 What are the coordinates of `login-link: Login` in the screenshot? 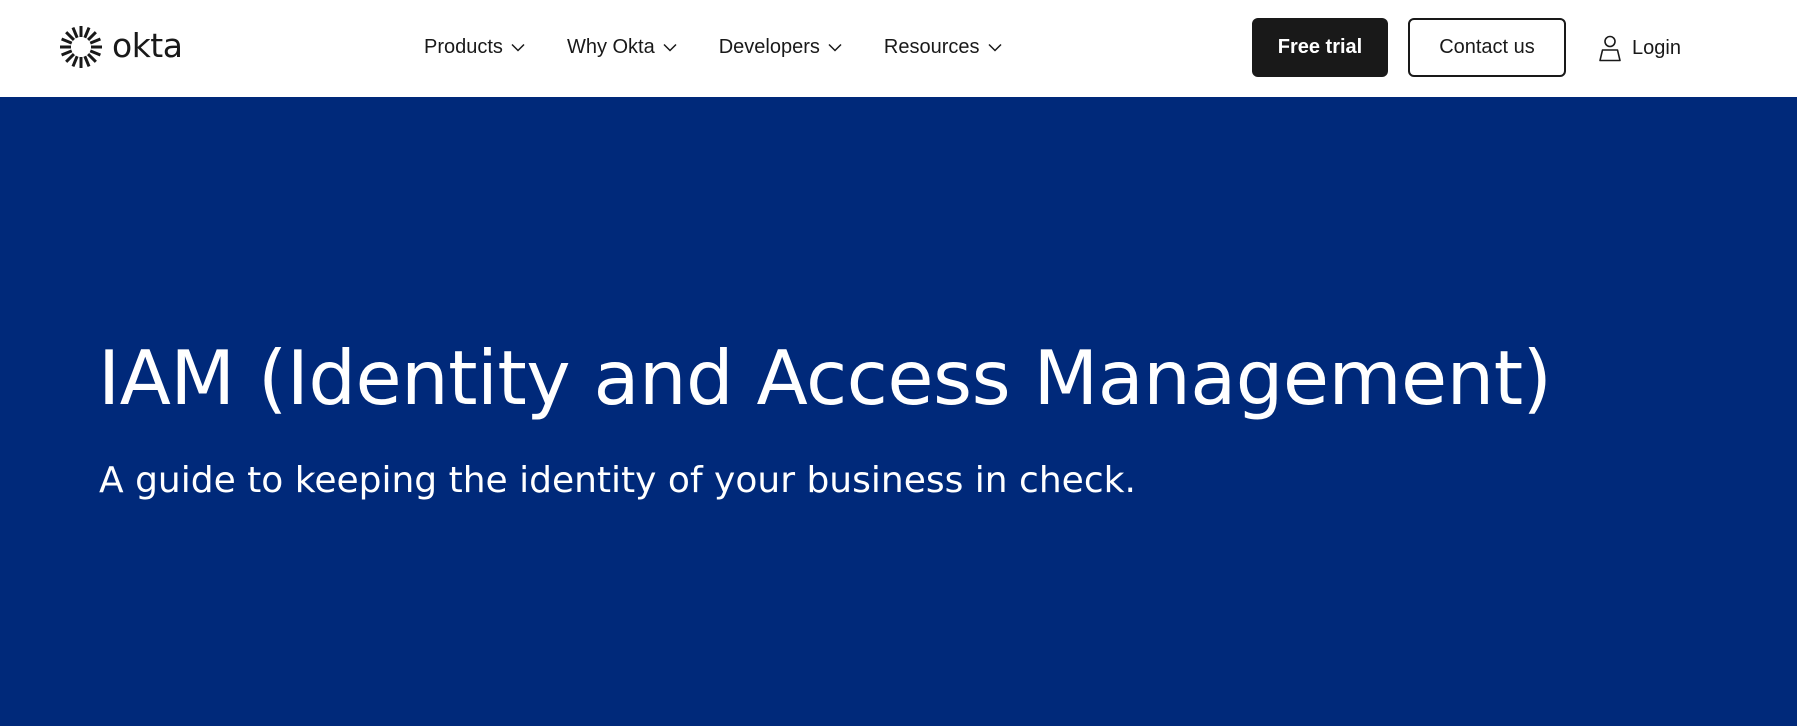 It's located at (1639, 48).